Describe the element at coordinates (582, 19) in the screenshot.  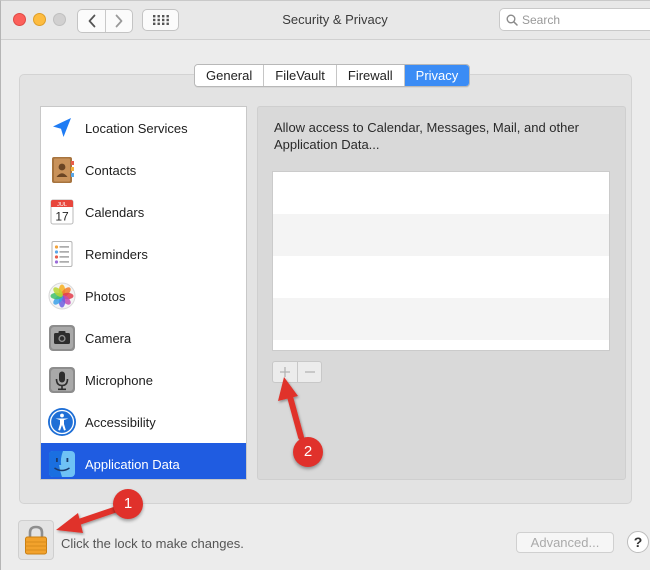
I see `search-input` at that location.